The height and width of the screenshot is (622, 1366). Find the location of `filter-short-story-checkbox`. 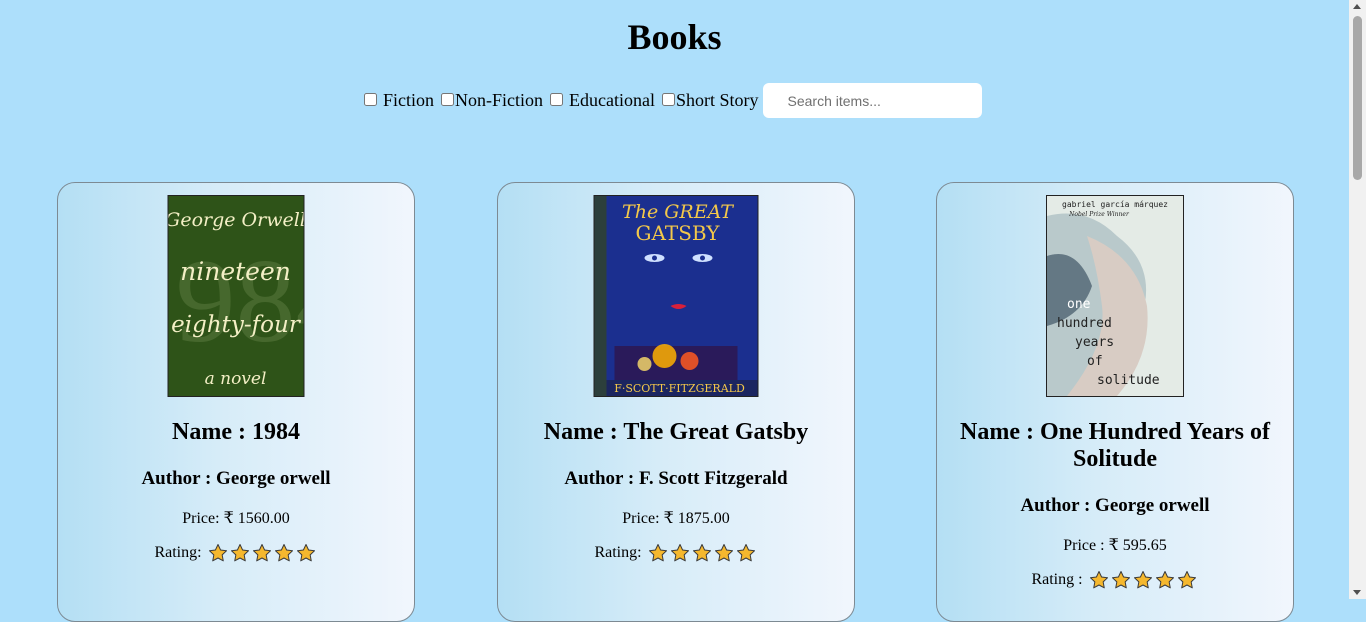

filter-short-story-checkbox is located at coordinates (668, 99).